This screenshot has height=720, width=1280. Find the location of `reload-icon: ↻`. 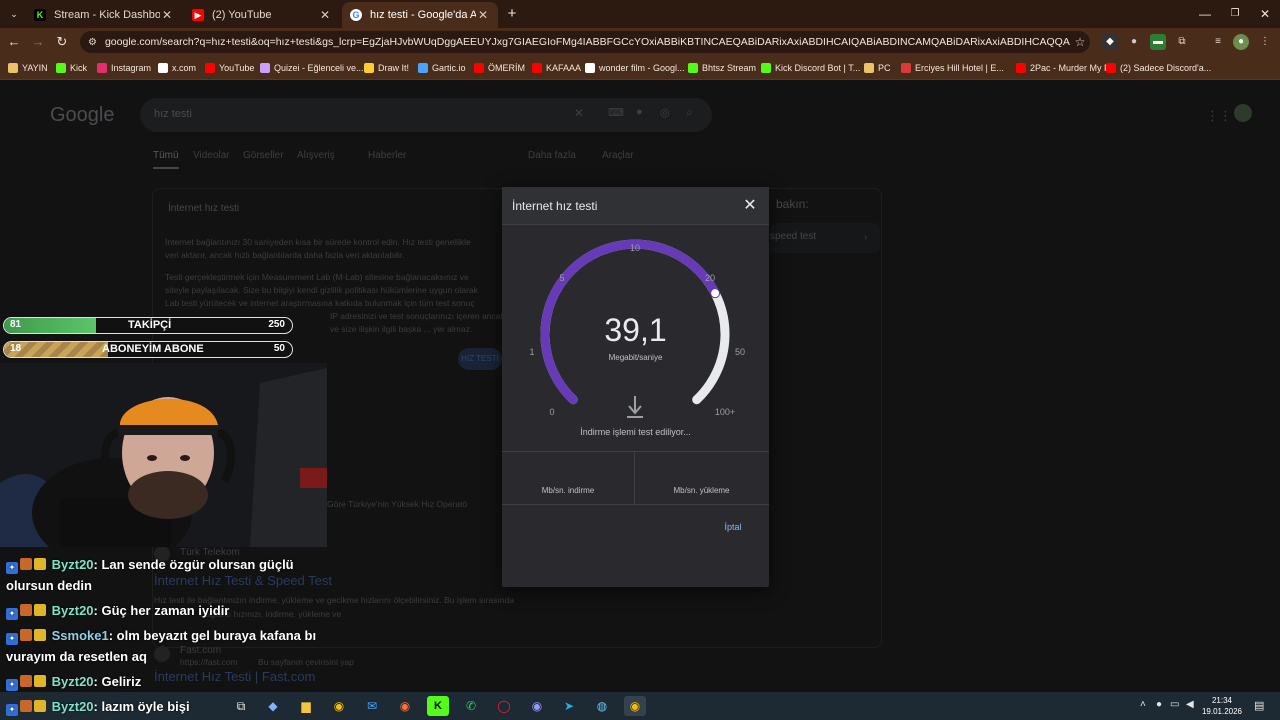

reload-icon: ↻ is located at coordinates (62, 42).